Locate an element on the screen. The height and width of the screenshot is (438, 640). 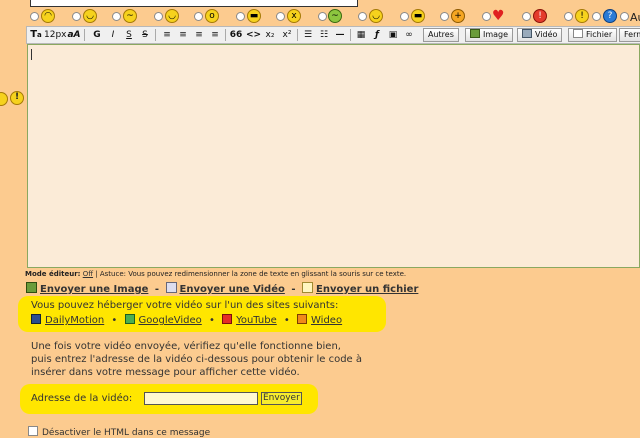
send-image-link: Envoyer une Image is located at coordinates (94, 289).